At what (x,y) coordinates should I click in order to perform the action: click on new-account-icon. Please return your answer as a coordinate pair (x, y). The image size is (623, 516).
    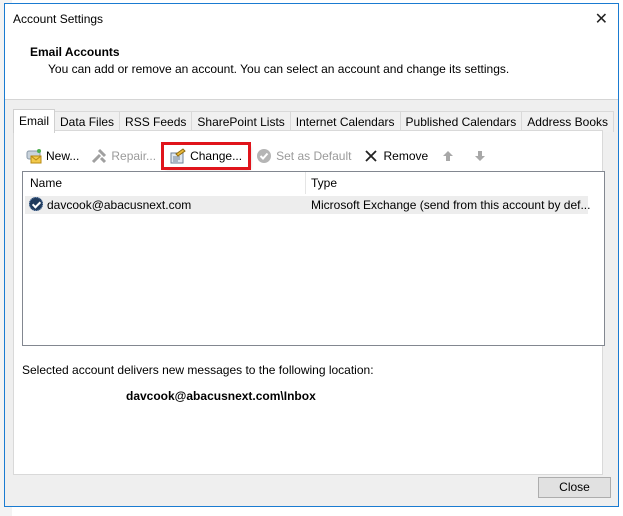
    Looking at the image, I should click on (34, 156).